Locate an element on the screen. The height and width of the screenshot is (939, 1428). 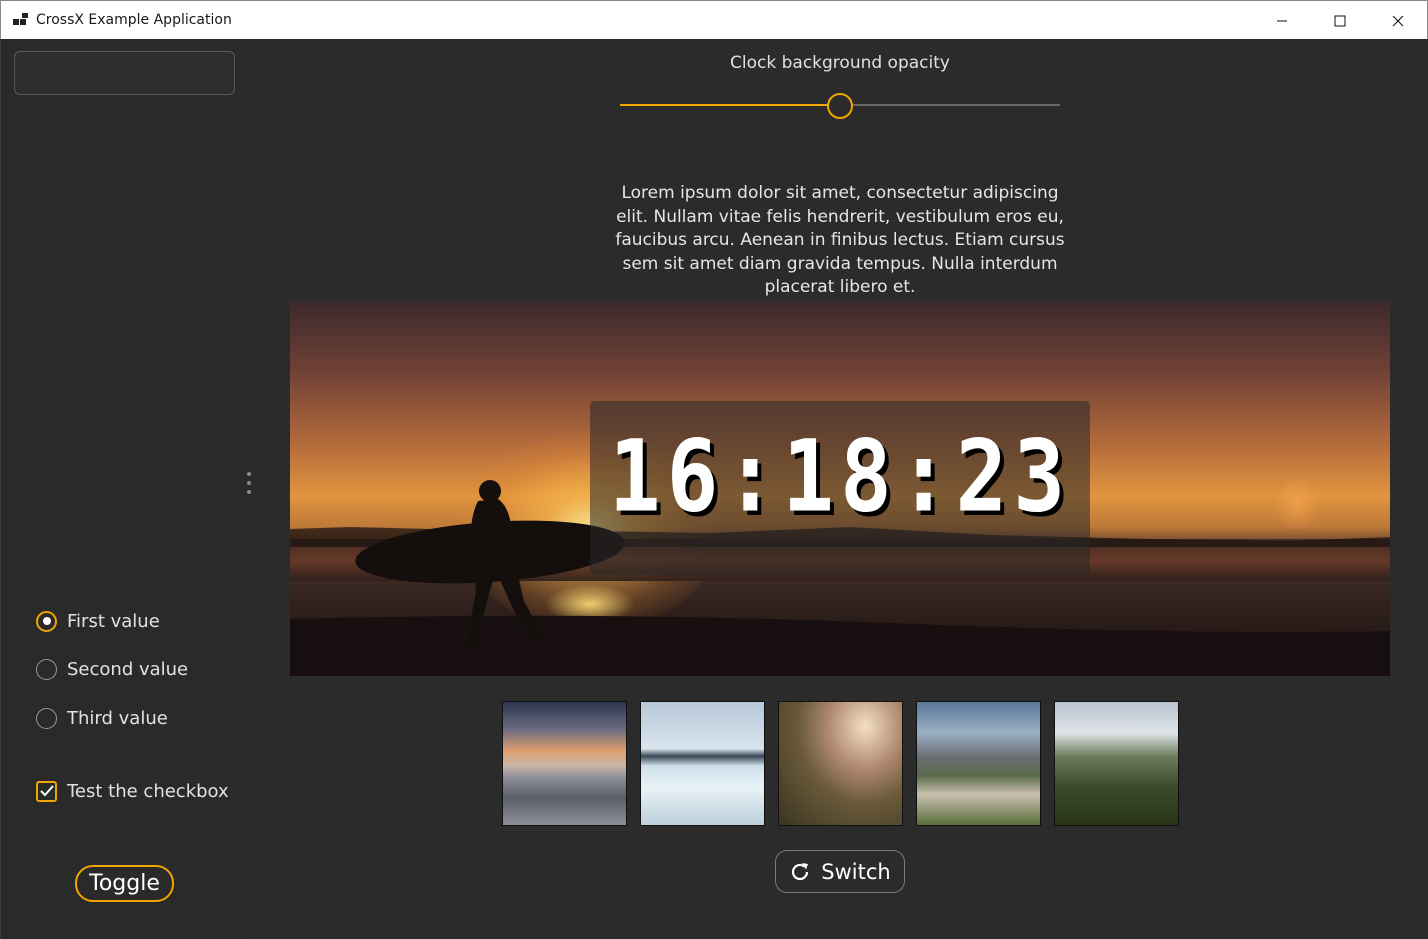
thumbnail-cactus is located at coordinates (840, 763).